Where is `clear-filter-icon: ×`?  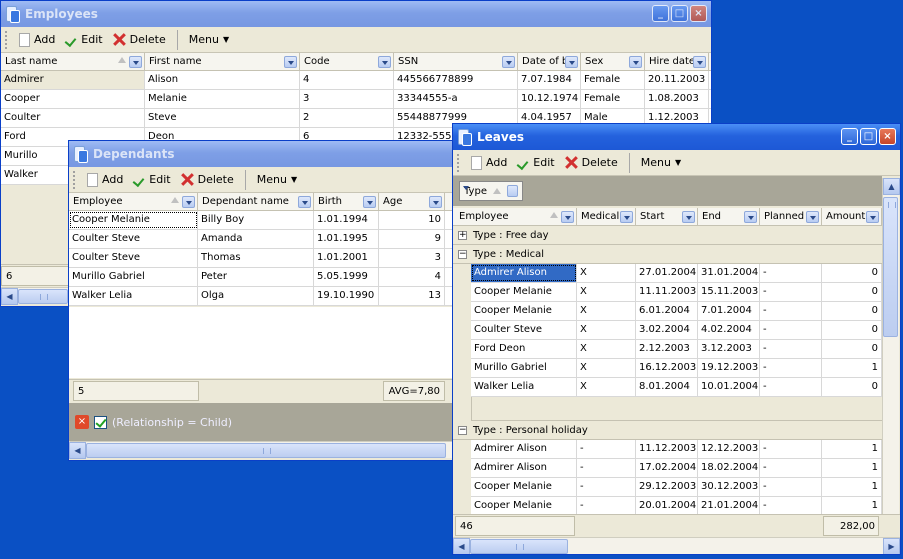
clear-filter-icon: × is located at coordinates (82, 422).